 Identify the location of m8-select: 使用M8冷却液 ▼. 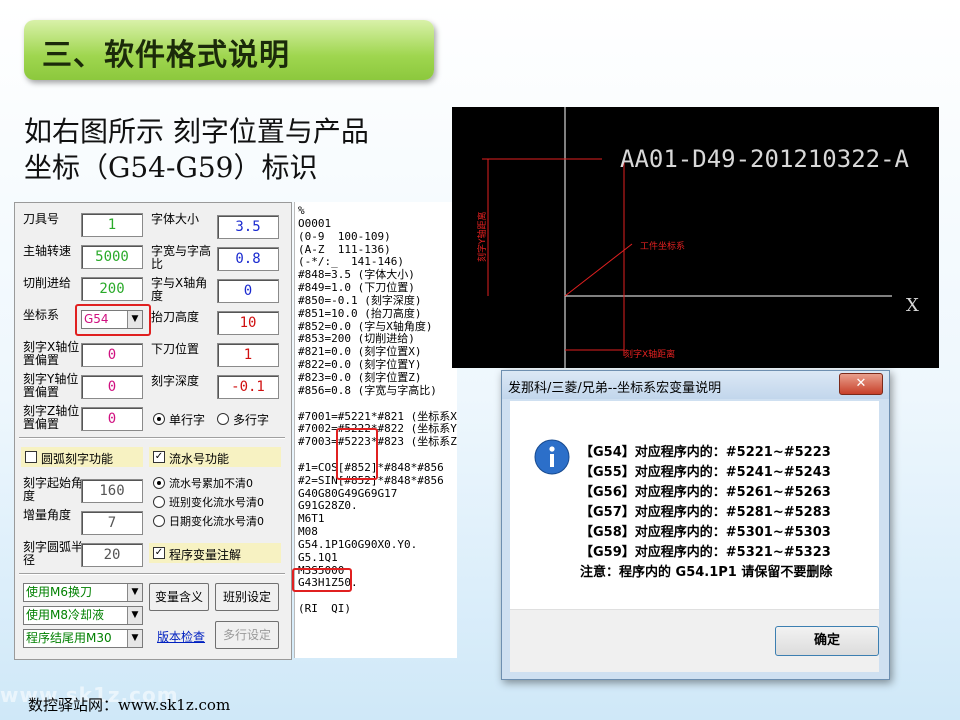
(83, 615).